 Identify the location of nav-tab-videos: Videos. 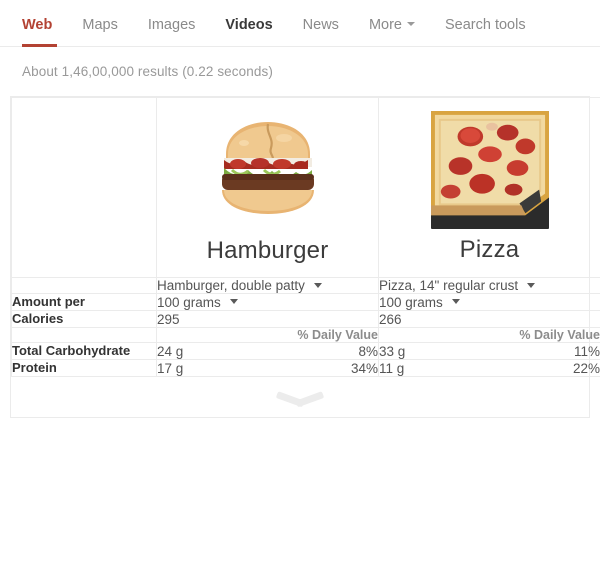
(248, 25).